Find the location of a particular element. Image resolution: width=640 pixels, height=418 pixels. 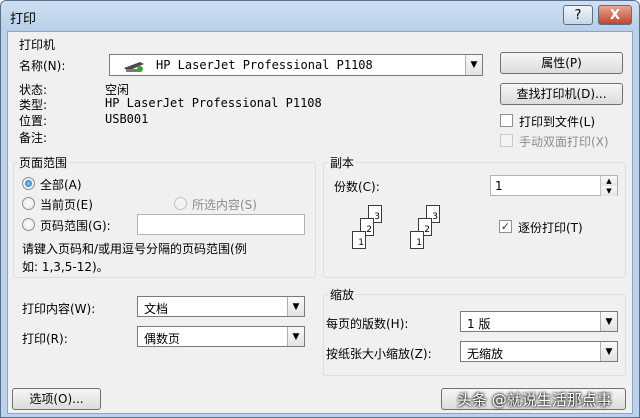

comment-label: 备注: is located at coordinates (33, 138).